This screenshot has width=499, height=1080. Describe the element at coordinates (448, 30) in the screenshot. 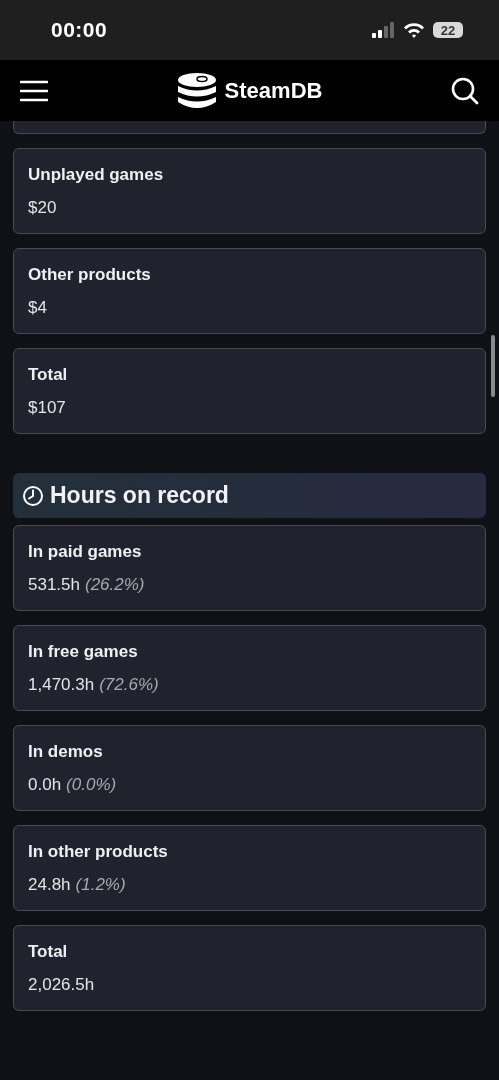

I see `battery-indicator: 22` at that location.